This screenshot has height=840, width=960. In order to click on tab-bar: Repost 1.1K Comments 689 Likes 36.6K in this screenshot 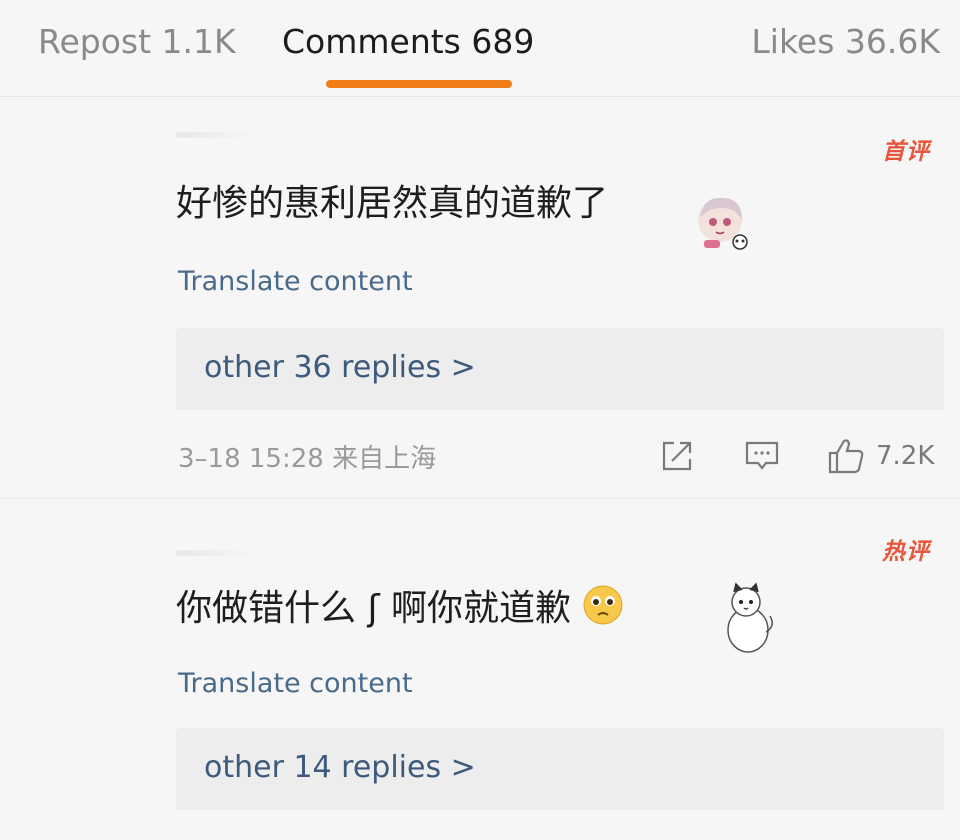, I will do `click(480, 48)`.